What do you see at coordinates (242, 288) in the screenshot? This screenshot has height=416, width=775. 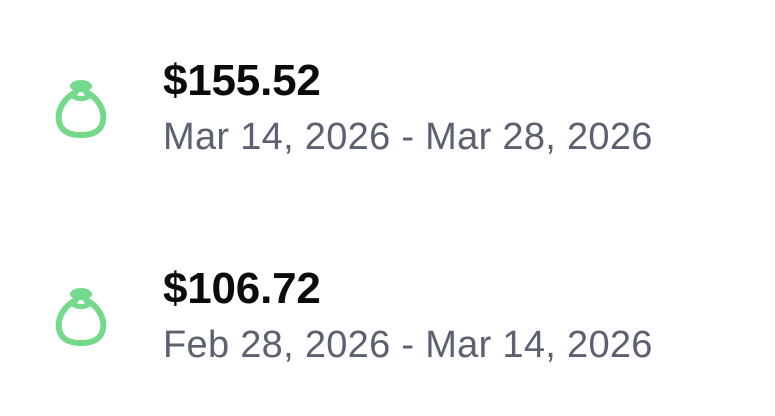 I see `payment-amount: $106.72` at bounding box center [242, 288].